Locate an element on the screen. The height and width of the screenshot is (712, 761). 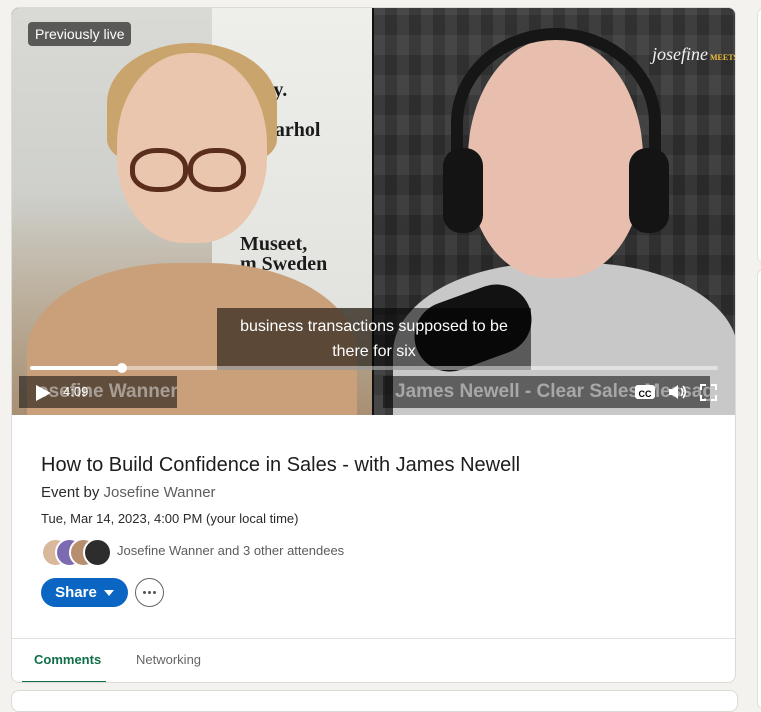
watermark-sub: MEETS is located at coordinates (723, 57).